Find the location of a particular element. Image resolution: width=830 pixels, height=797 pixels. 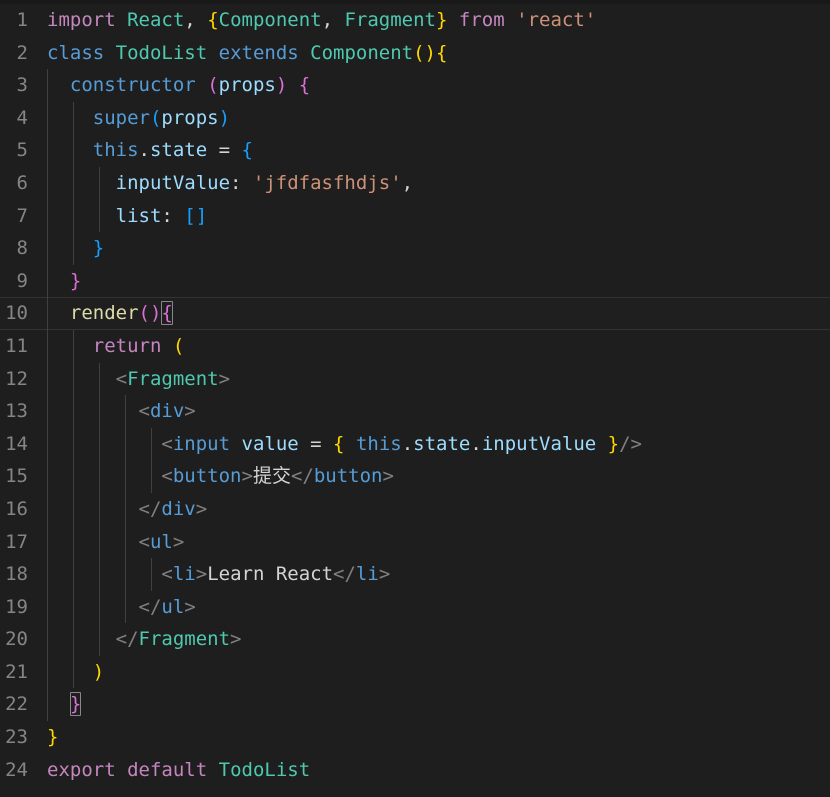

line-number: 17 is located at coordinates (16, 541).